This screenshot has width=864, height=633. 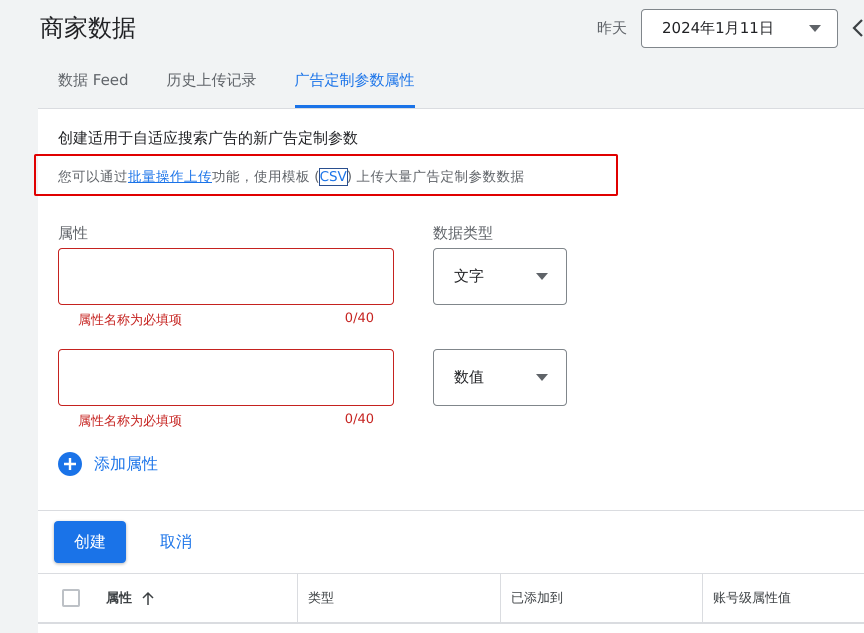 I want to click on bulk-upload-link: 批量操作上传, so click(x=170, y=177).